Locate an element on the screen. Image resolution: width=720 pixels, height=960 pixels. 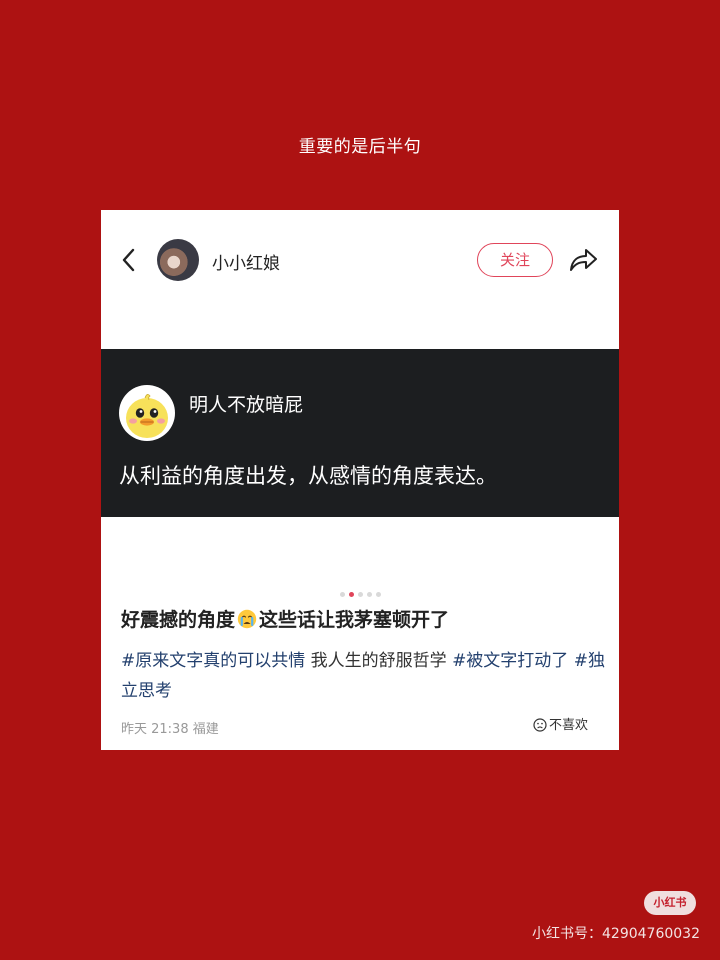
share-icon is located at coordinates (583, 260).